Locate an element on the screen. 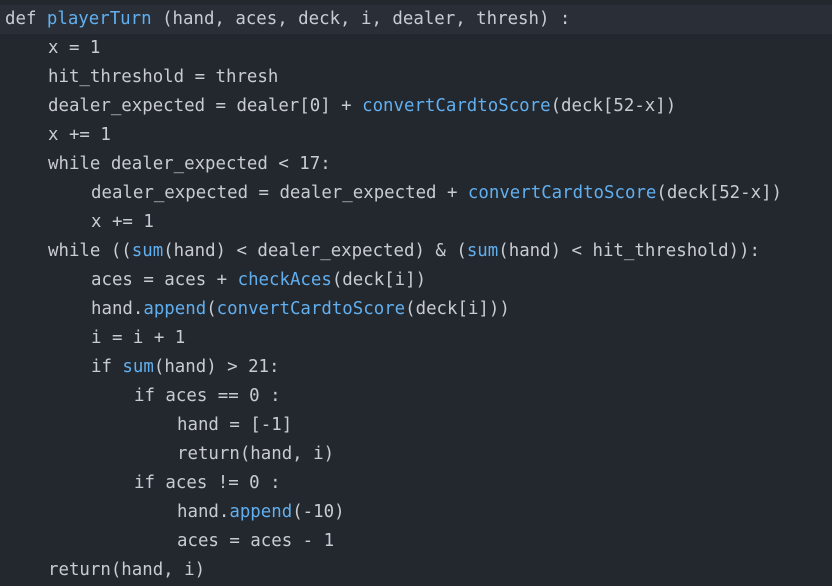 This screenshot has width=832, height=586. code-token: dealer_expected = dealer[0] + is located at coordinates (205, 106).